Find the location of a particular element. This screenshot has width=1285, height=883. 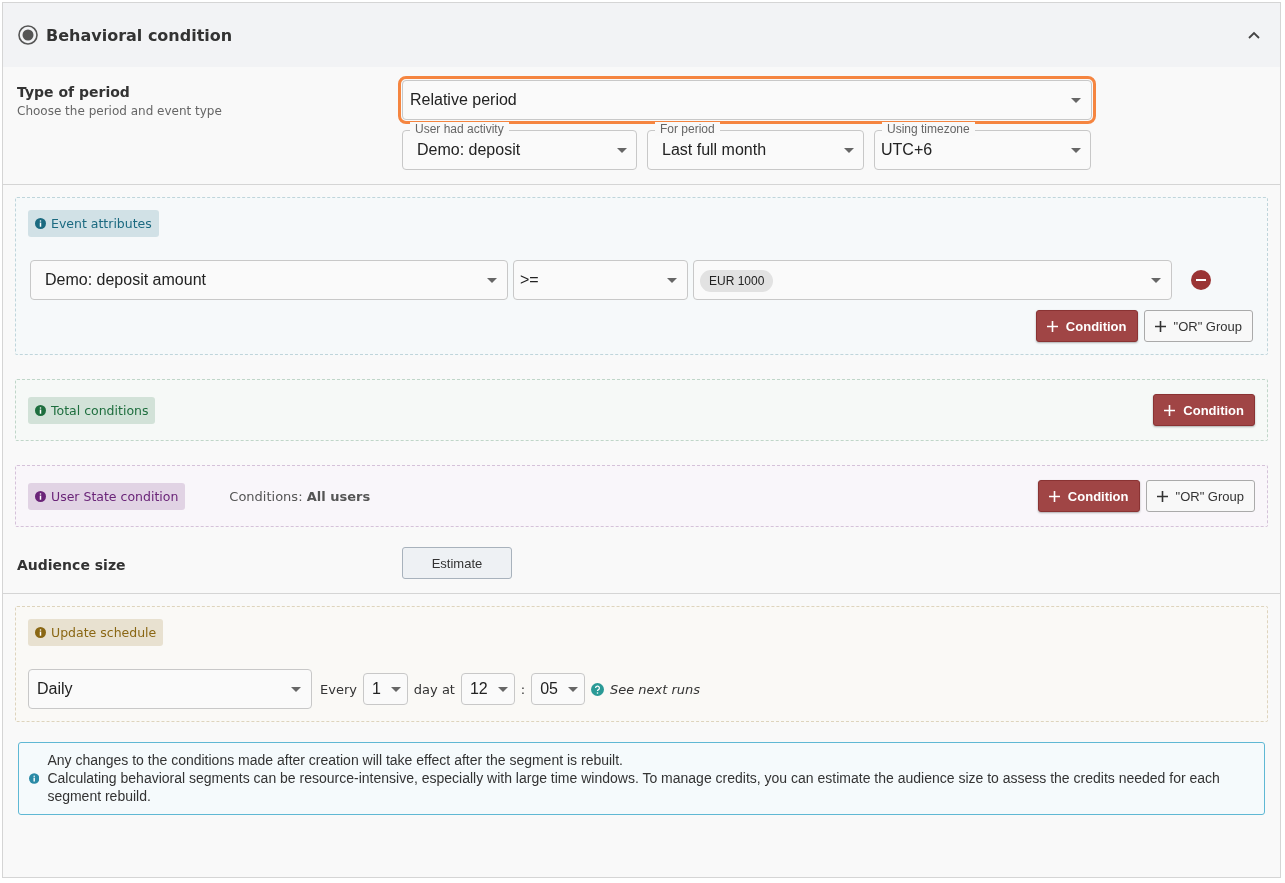

dropdown-select: Using timezone UTC+6 is located at coordinates (982, 146).